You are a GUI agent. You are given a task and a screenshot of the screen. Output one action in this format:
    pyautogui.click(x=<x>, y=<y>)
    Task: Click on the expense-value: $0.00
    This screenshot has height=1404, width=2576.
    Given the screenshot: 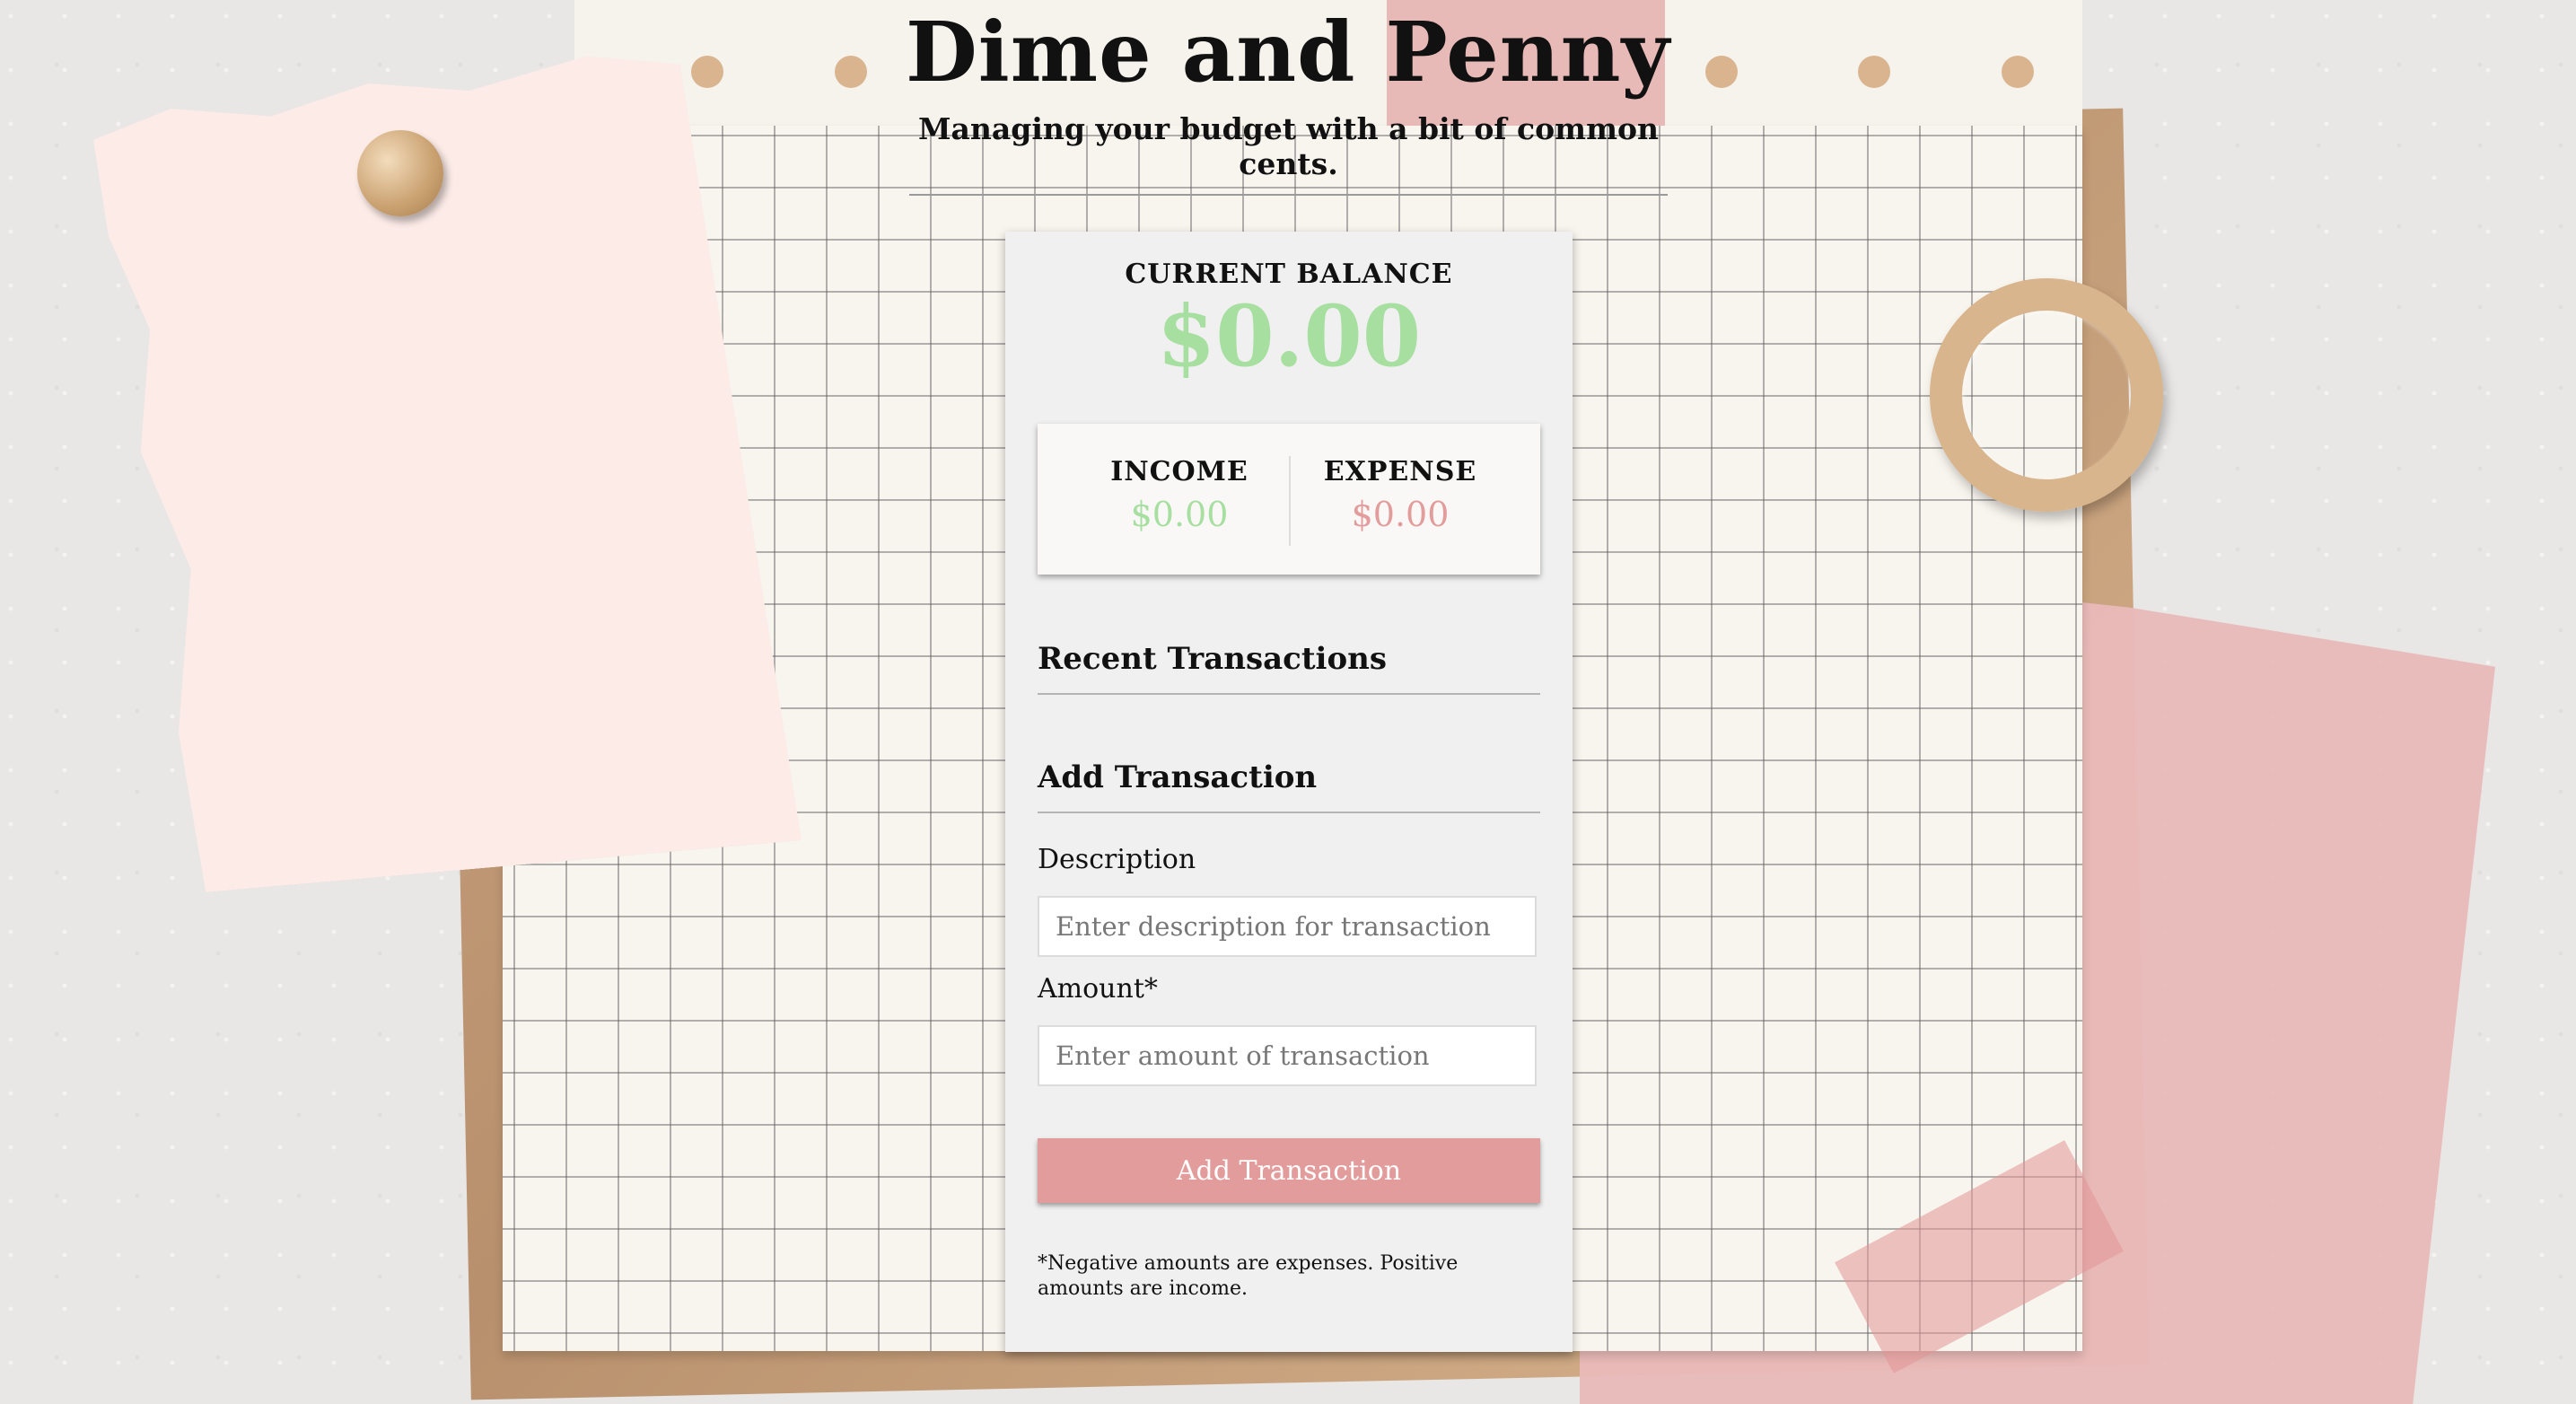 What is the action you would take?
    pyautogui.click(x=1400, y=514)
    